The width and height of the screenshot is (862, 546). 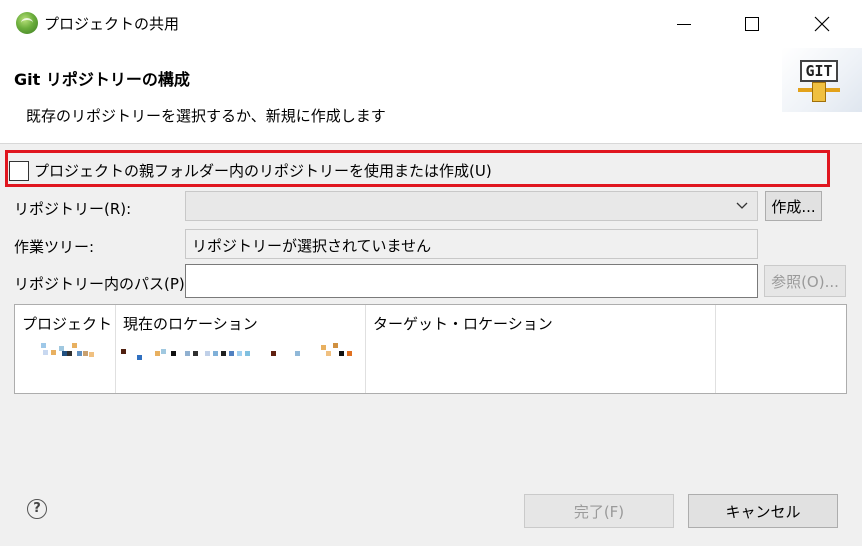 What do you see at coordinates (54, 247) in the screenshot?
I see `worktree-label: 作業ツリー:` at bounding box center [54, 247].